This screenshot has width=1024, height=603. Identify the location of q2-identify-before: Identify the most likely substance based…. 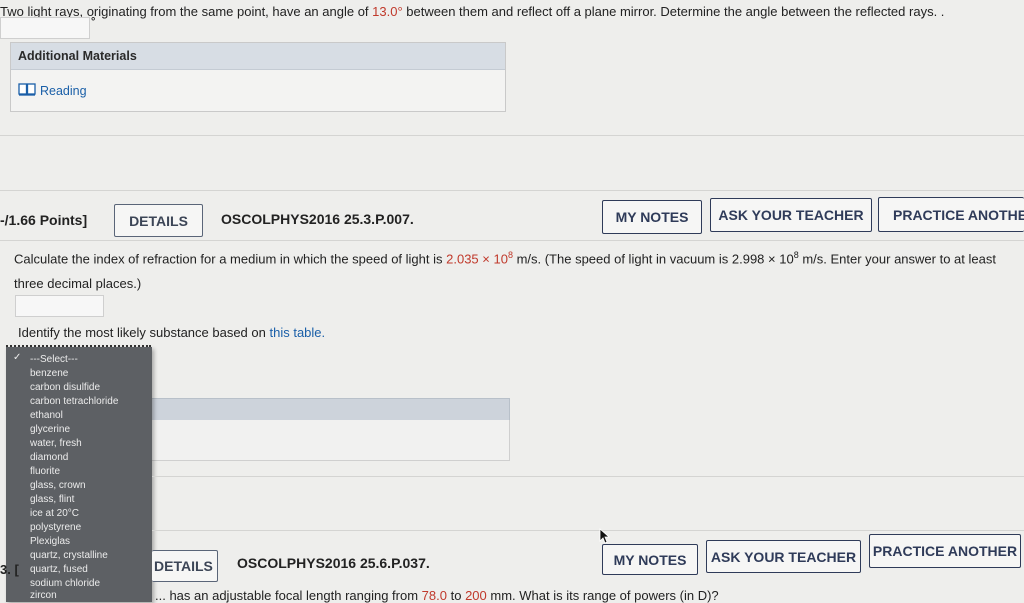
(144, 332).